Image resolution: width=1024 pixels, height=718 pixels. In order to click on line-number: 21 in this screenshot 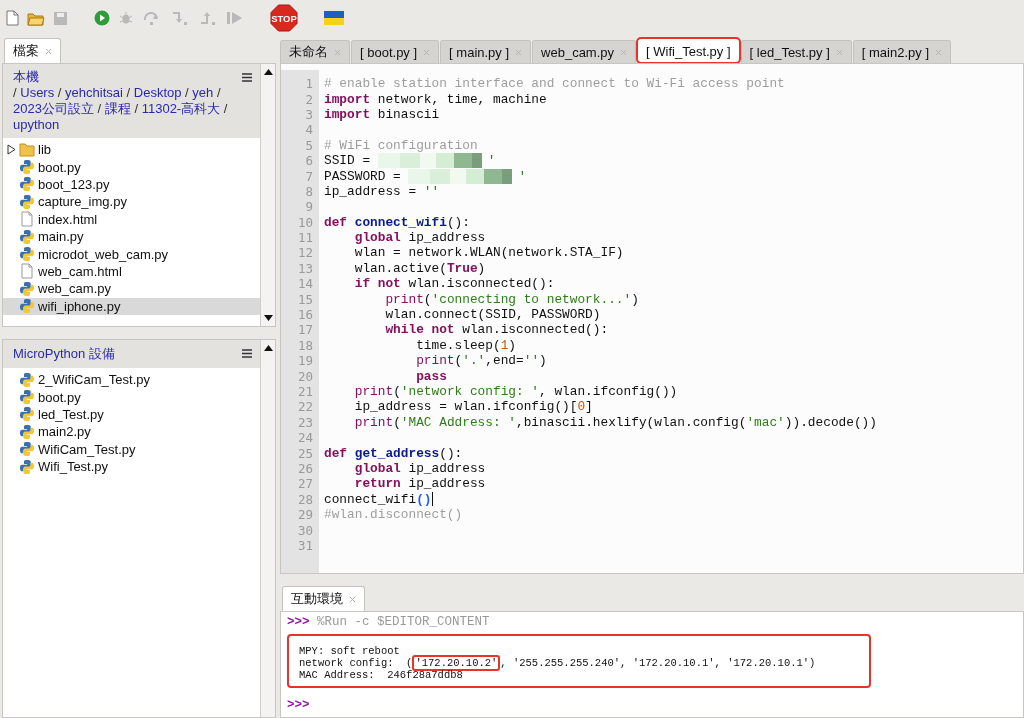, I will do `click(305, 391)`.